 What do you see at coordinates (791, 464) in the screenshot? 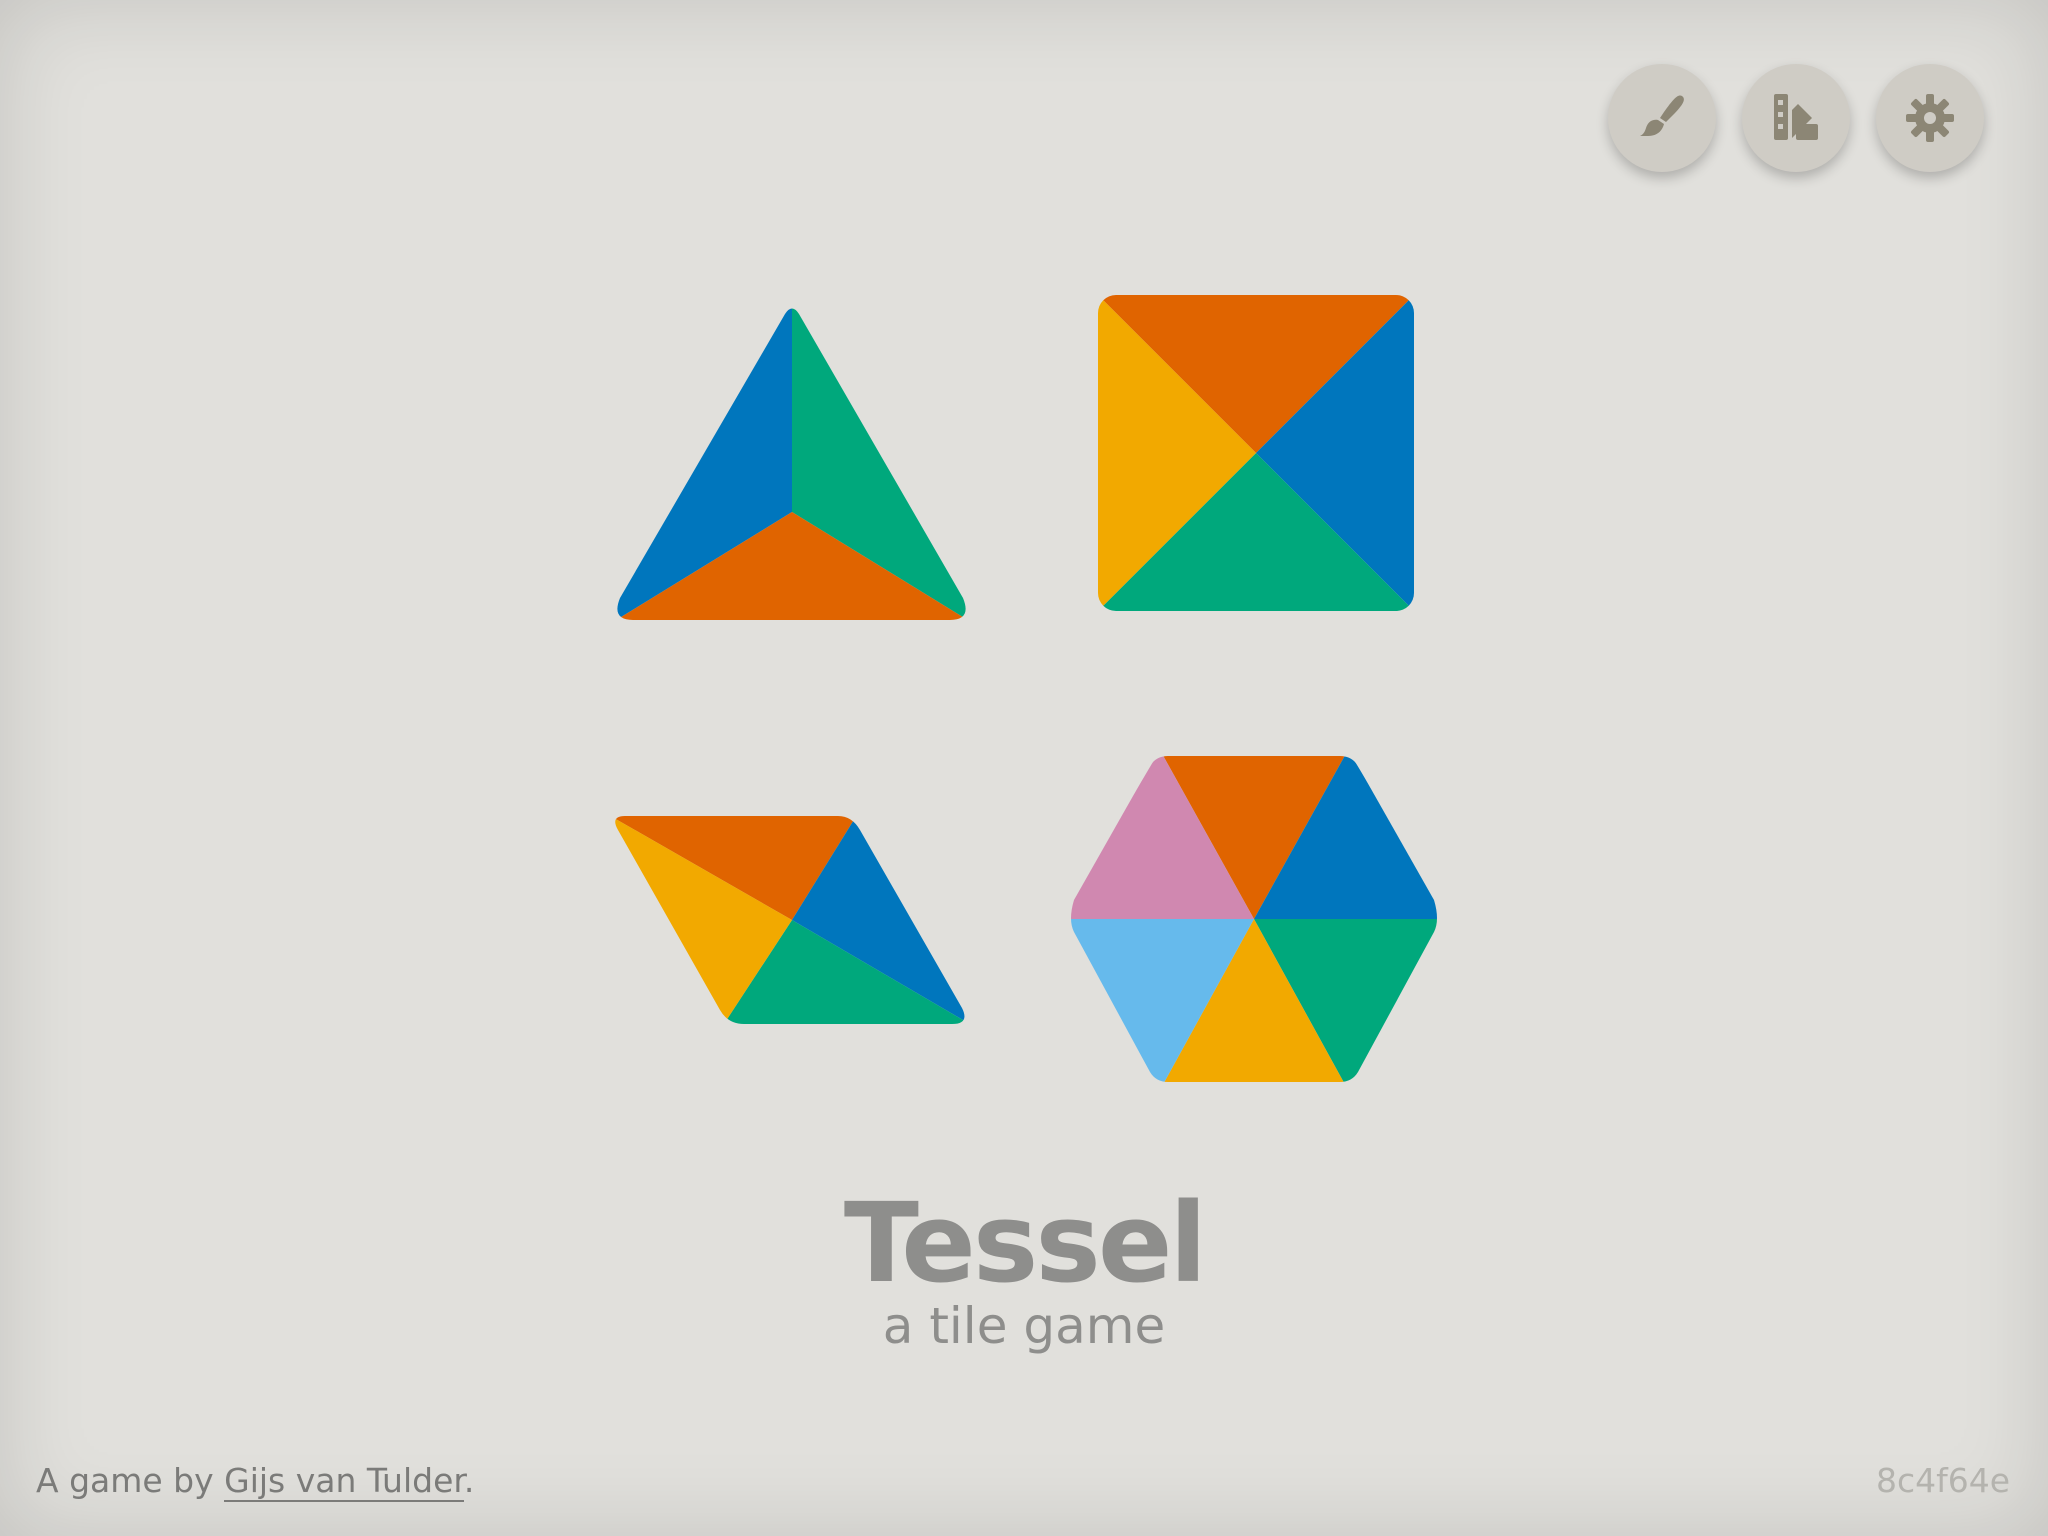
I see `triangle-tile` at bounding box center [791, 464].